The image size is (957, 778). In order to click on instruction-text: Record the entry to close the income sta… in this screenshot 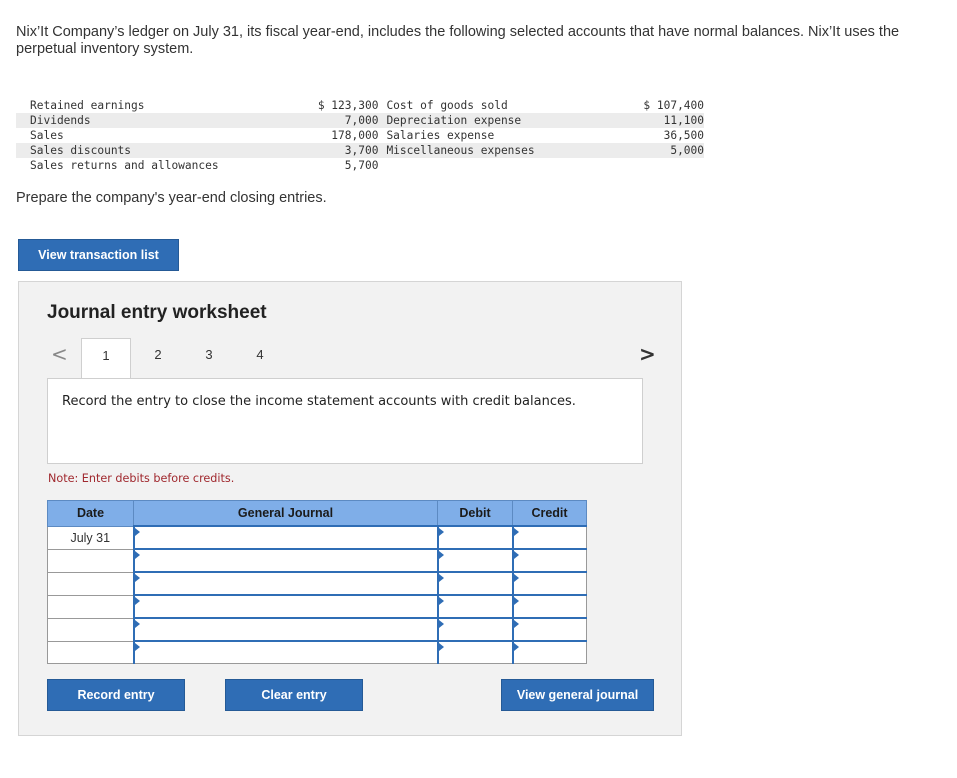, I will do `click(319, 401)`.